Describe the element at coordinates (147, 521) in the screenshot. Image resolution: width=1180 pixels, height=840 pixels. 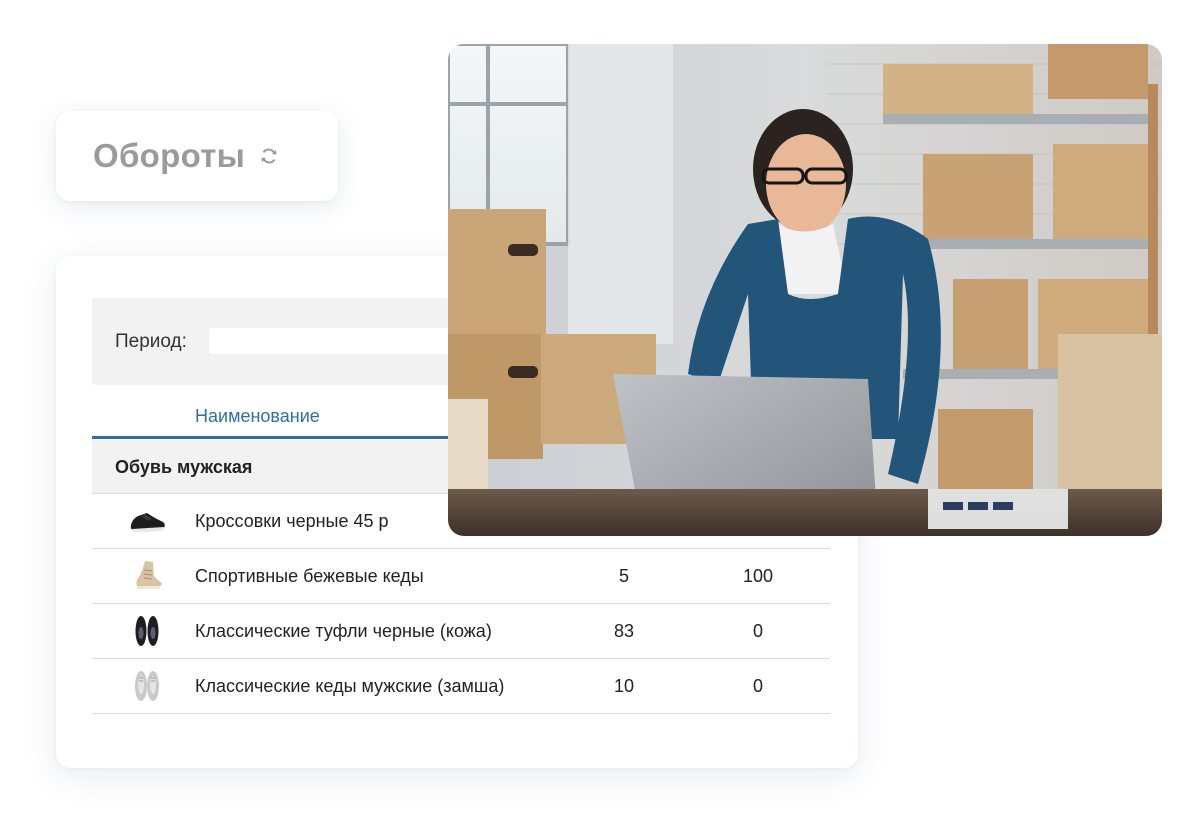
I see `black-sneaker-icon` at that location.